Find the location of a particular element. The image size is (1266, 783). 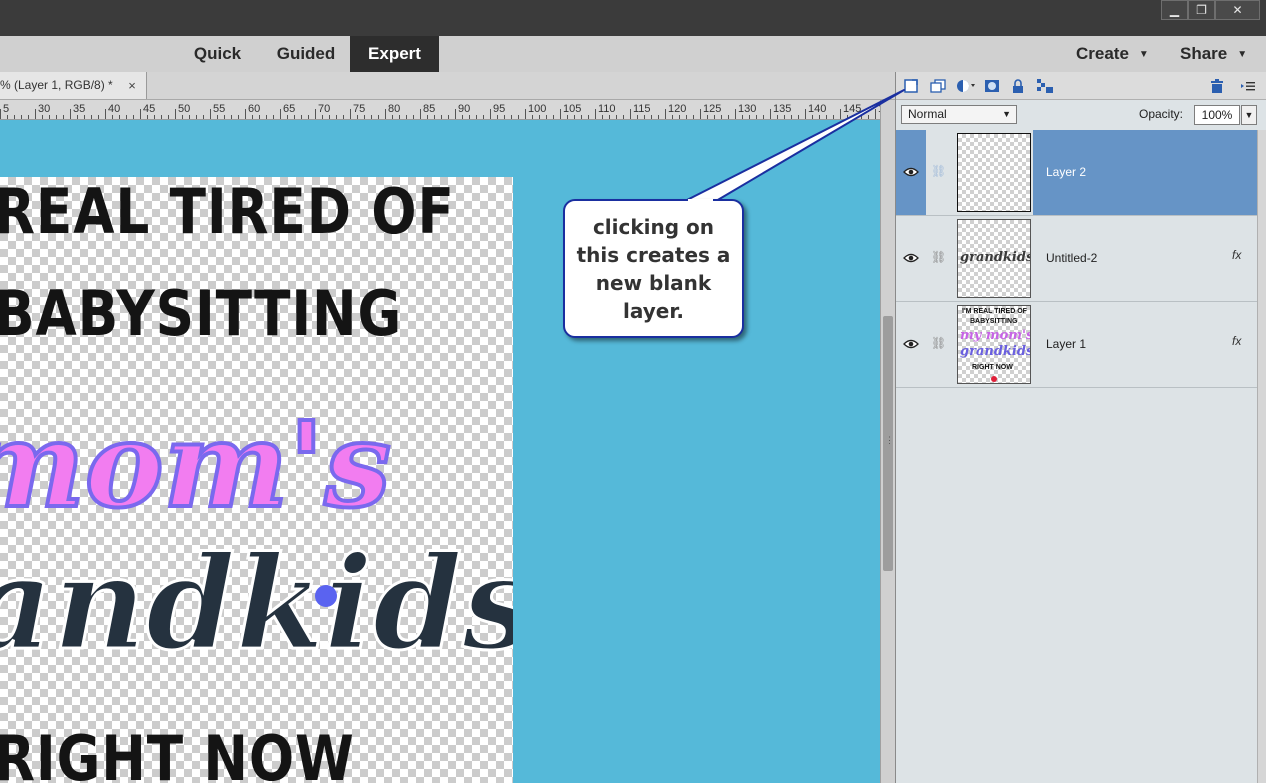

panel-menu-icon is located at coordinates (1248, 86).